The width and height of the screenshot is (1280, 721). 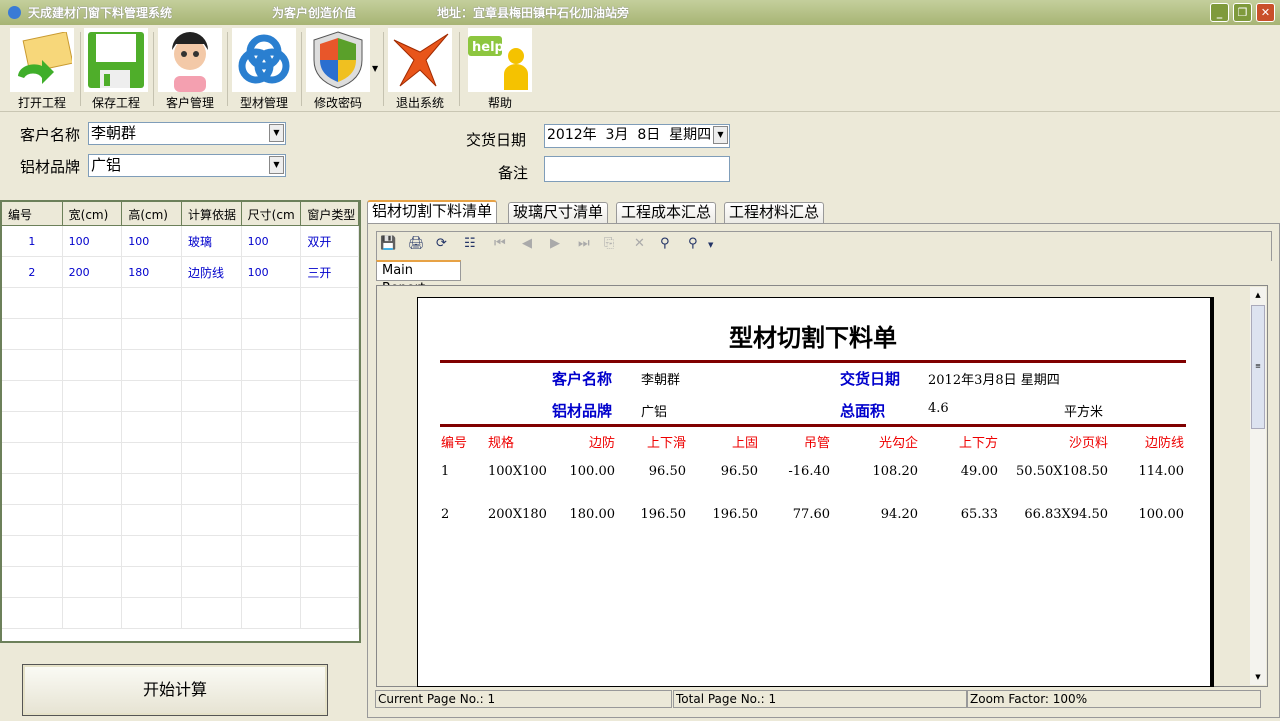 What do you see at coordinates (276, 165) in the screenshot?
I see `chevron-down-icon: ▼` at bounding box center [276, 165].